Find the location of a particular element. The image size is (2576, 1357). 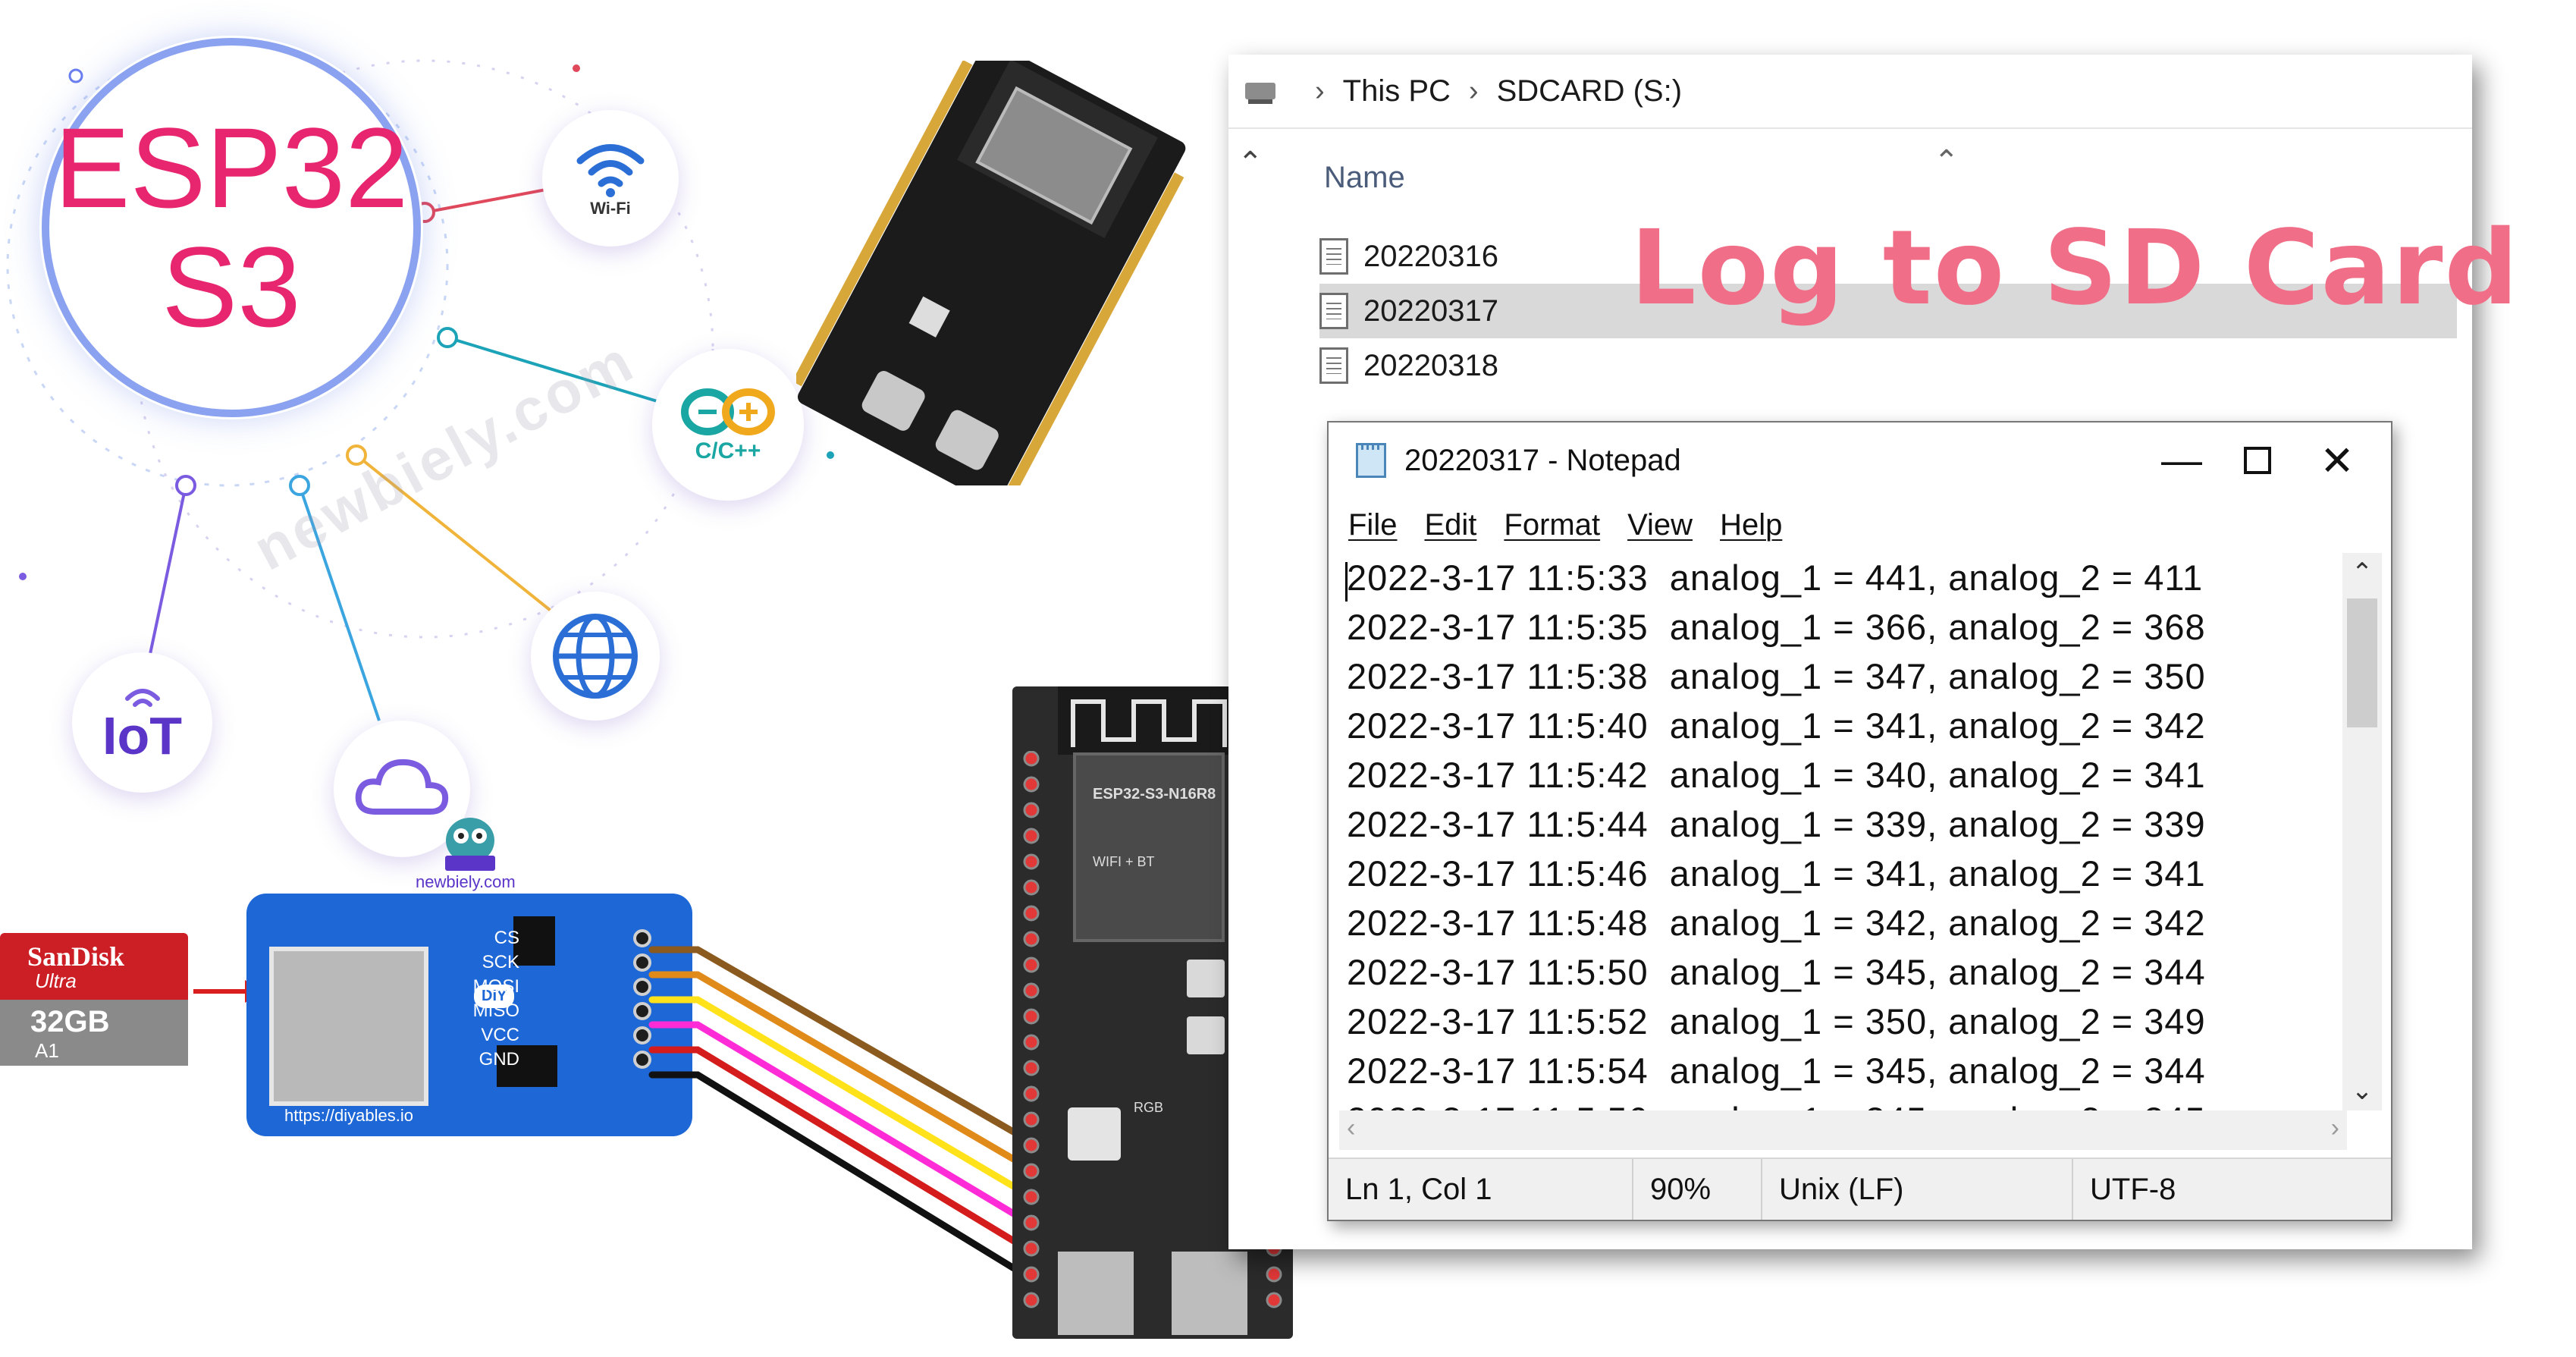

maximize-button is located at coordinates (2257, 460).